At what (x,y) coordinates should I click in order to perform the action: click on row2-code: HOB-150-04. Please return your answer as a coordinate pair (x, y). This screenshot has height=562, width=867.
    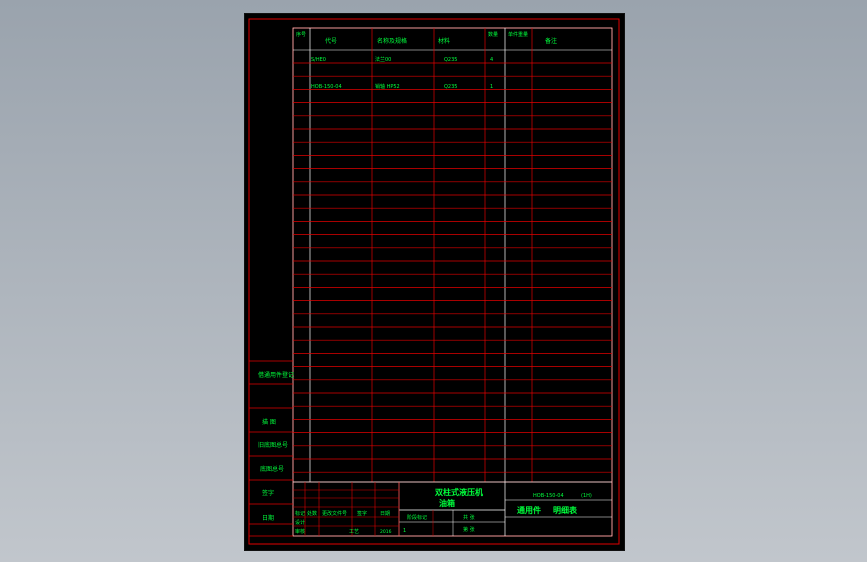
    Looking at the image, I should click on (326, 87).